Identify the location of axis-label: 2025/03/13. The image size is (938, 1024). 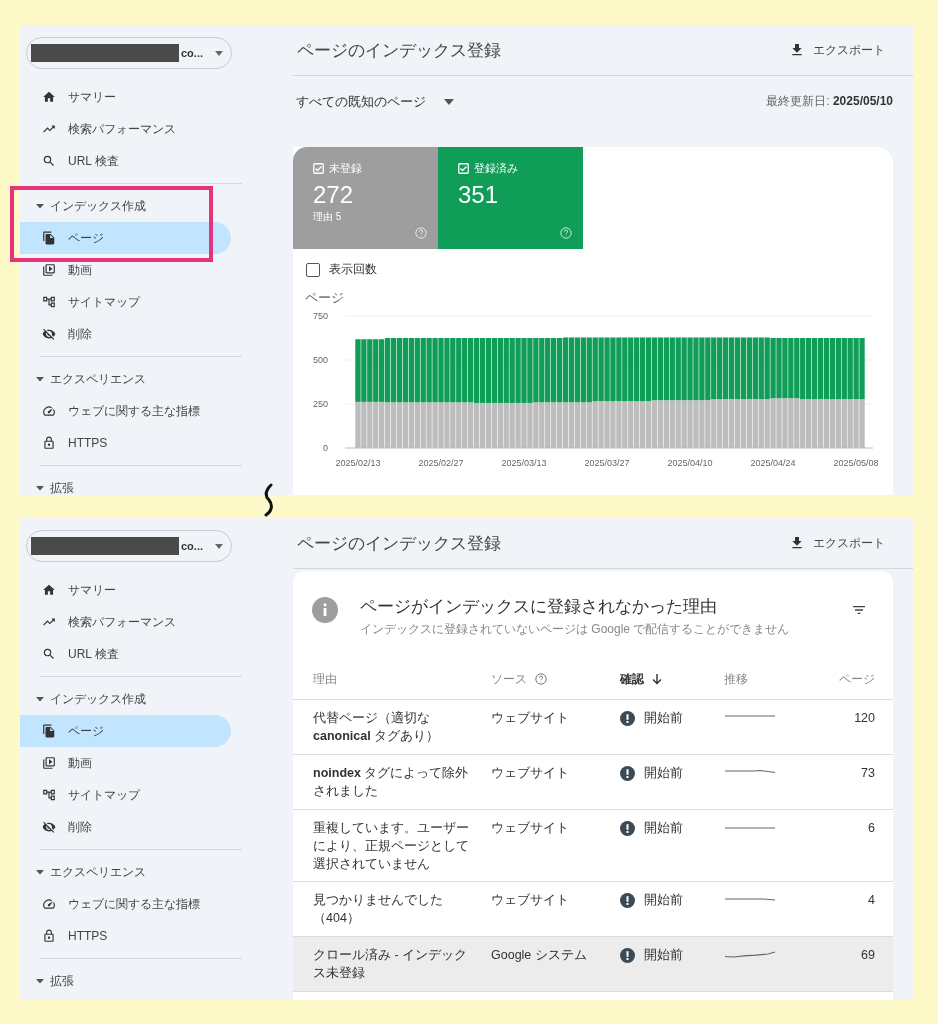
(524, 463).